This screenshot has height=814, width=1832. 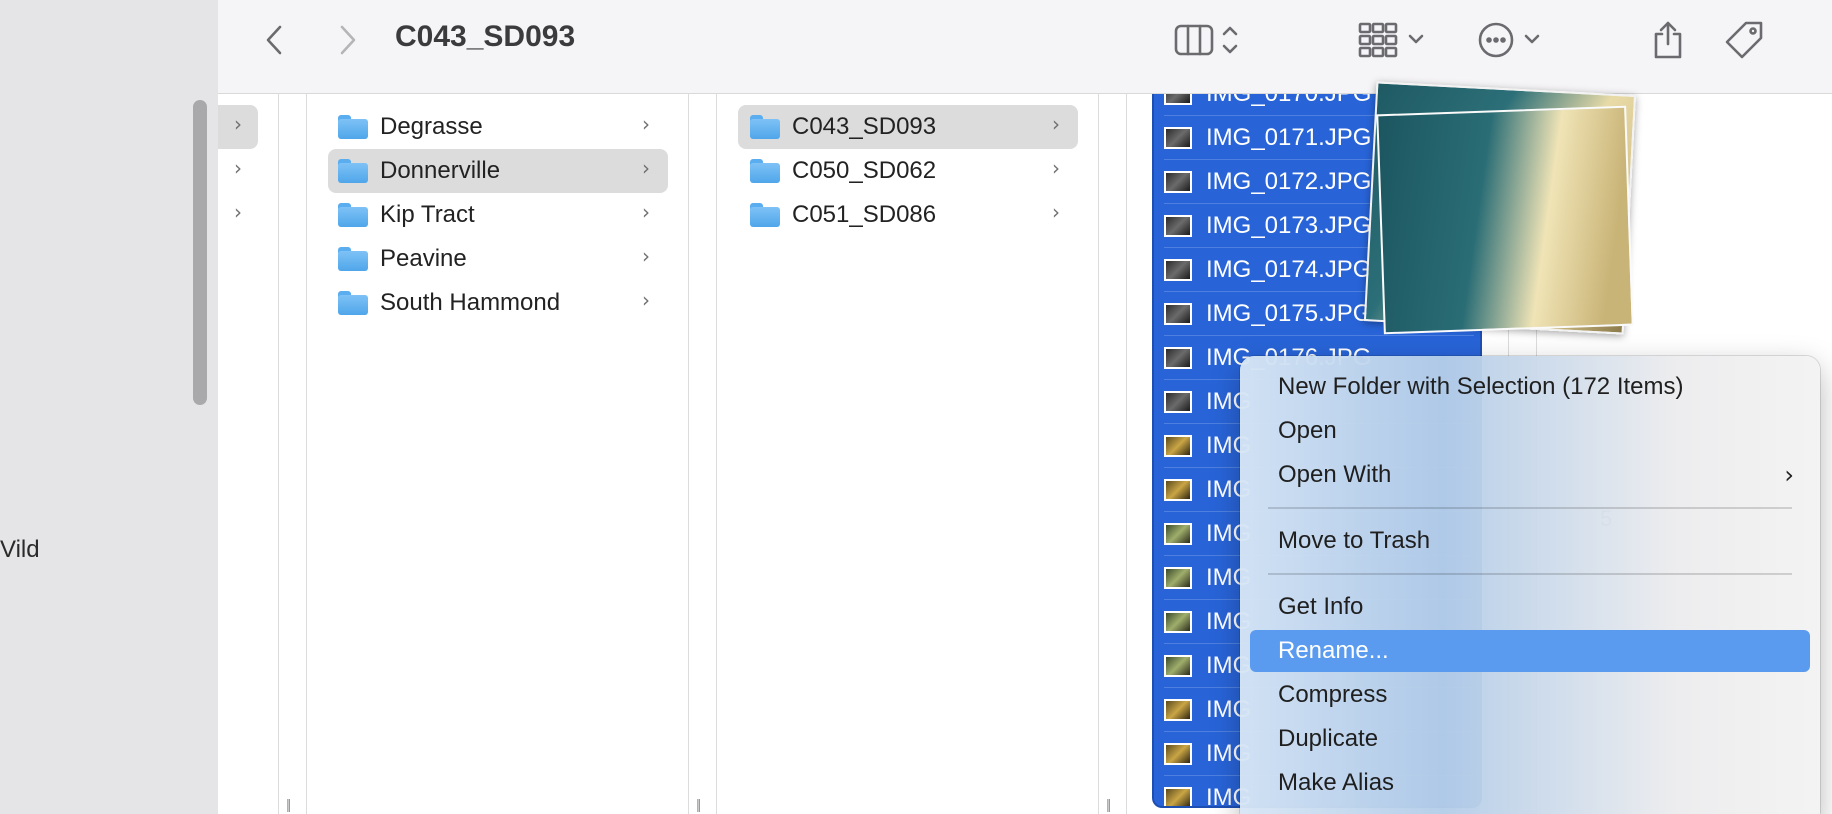 I want to click on view-options-button, so click(x=1214, y=40).